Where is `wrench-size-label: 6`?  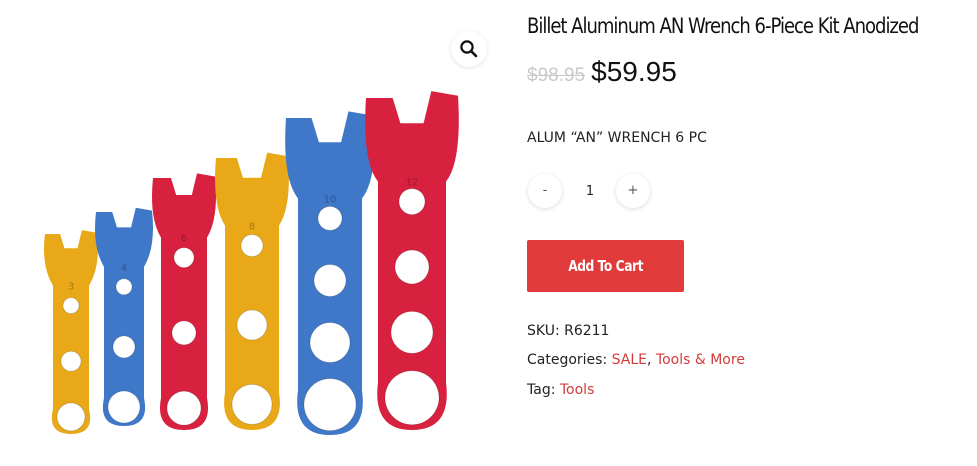
wrench-size-label: 6 is located at coordinates (184, 239).